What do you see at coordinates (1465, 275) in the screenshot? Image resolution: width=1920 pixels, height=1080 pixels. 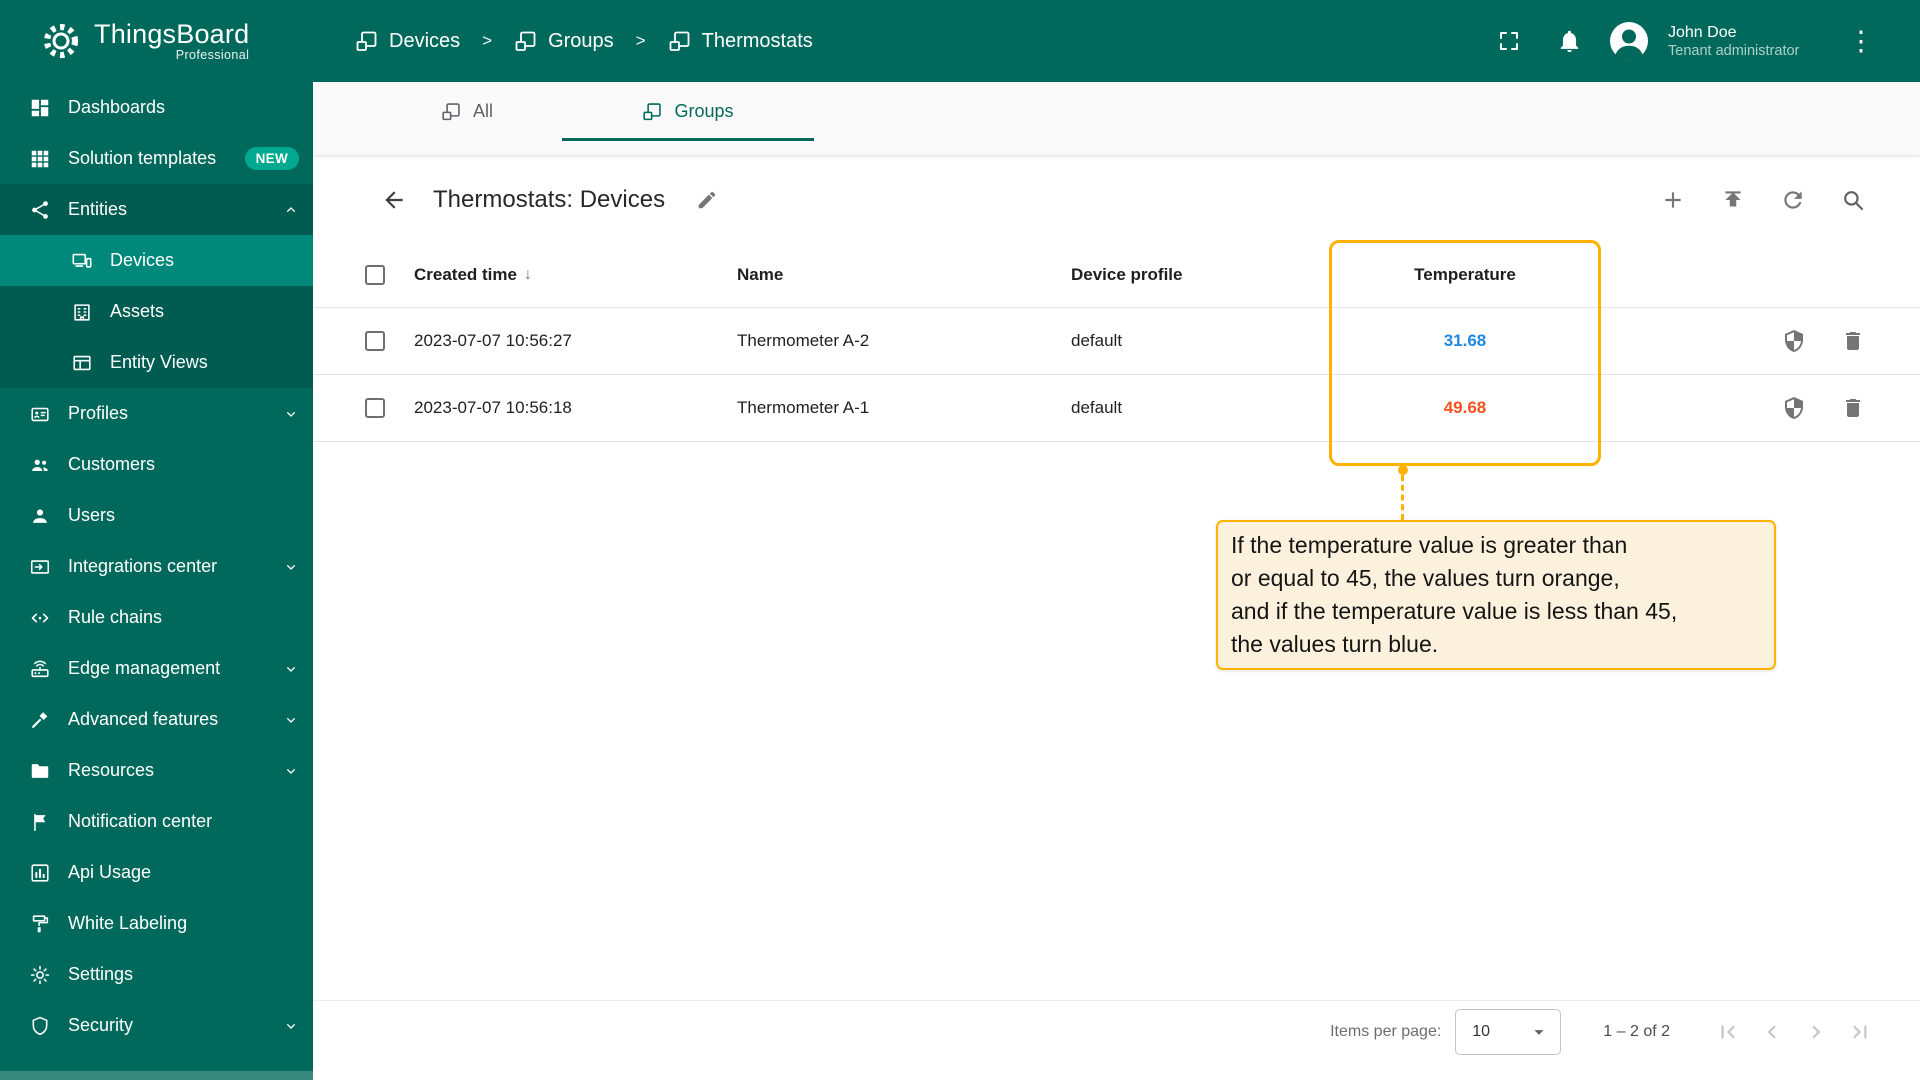 I see `column-header-temperature: Temperature` at bounding box center [1465, 275].